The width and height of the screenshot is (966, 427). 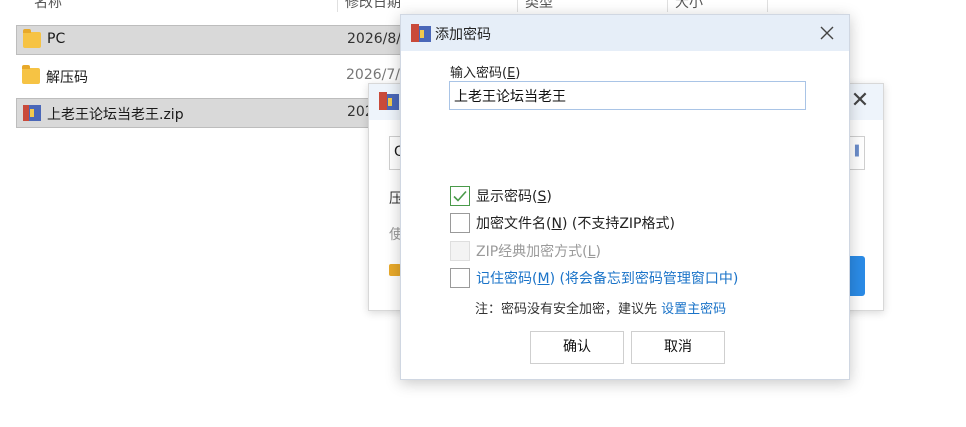 I want to click on file-date: 2026/7/, so click(x=373, y=75).